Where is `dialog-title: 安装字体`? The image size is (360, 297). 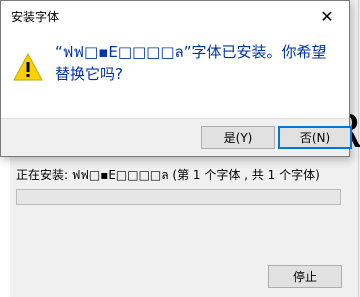
dialog-title: 安装字体 is located at coordinates (35, 16).